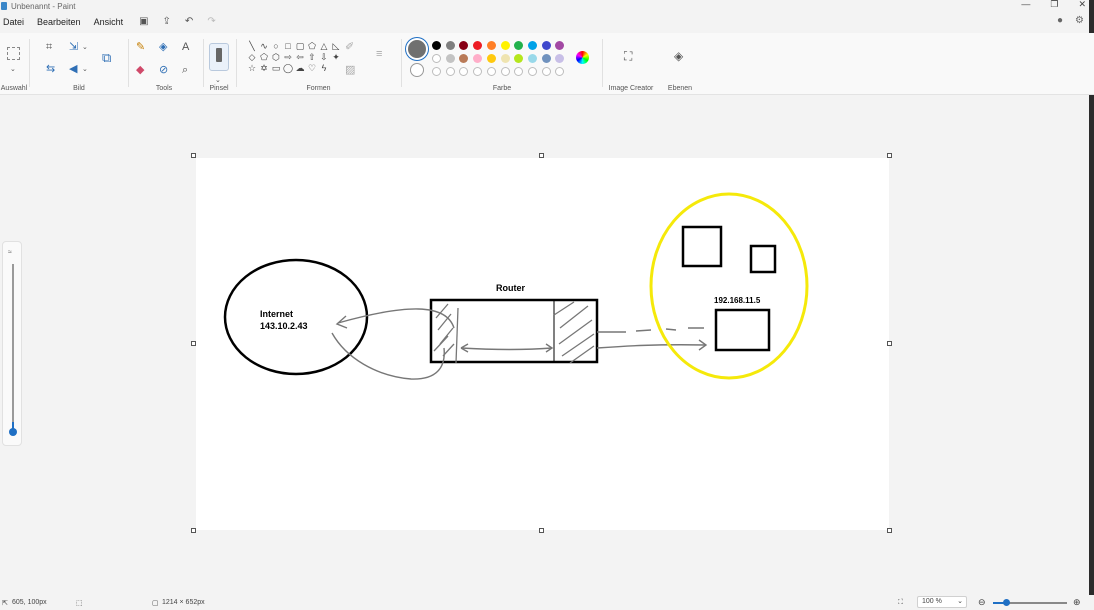 This screenshot has width=1094, height=610. I want to click on image-flip-icon: ⇆, so click(50, 69).